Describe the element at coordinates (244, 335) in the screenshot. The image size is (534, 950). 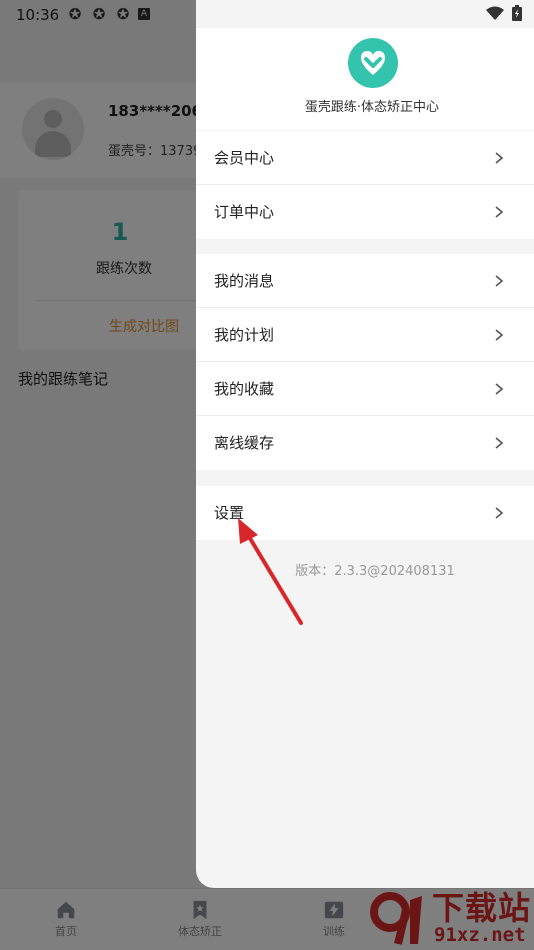
I see `menu-item-label: 我的计划` at that location.